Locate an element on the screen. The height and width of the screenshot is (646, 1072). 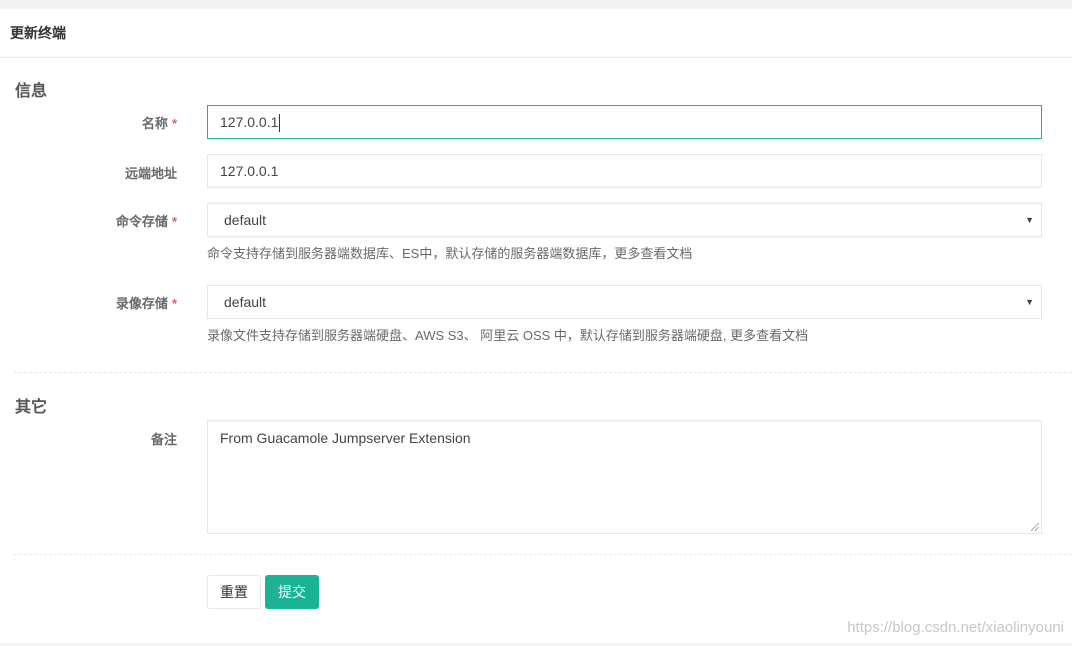
remote-addr-input: 127.0.0.1 is located at coordinates (624, 171).